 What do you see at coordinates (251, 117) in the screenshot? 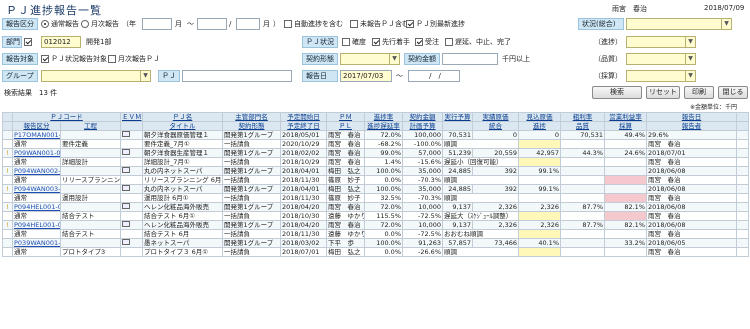
I see `col-dept: 主管部門名` at bounding box center [251, 117].